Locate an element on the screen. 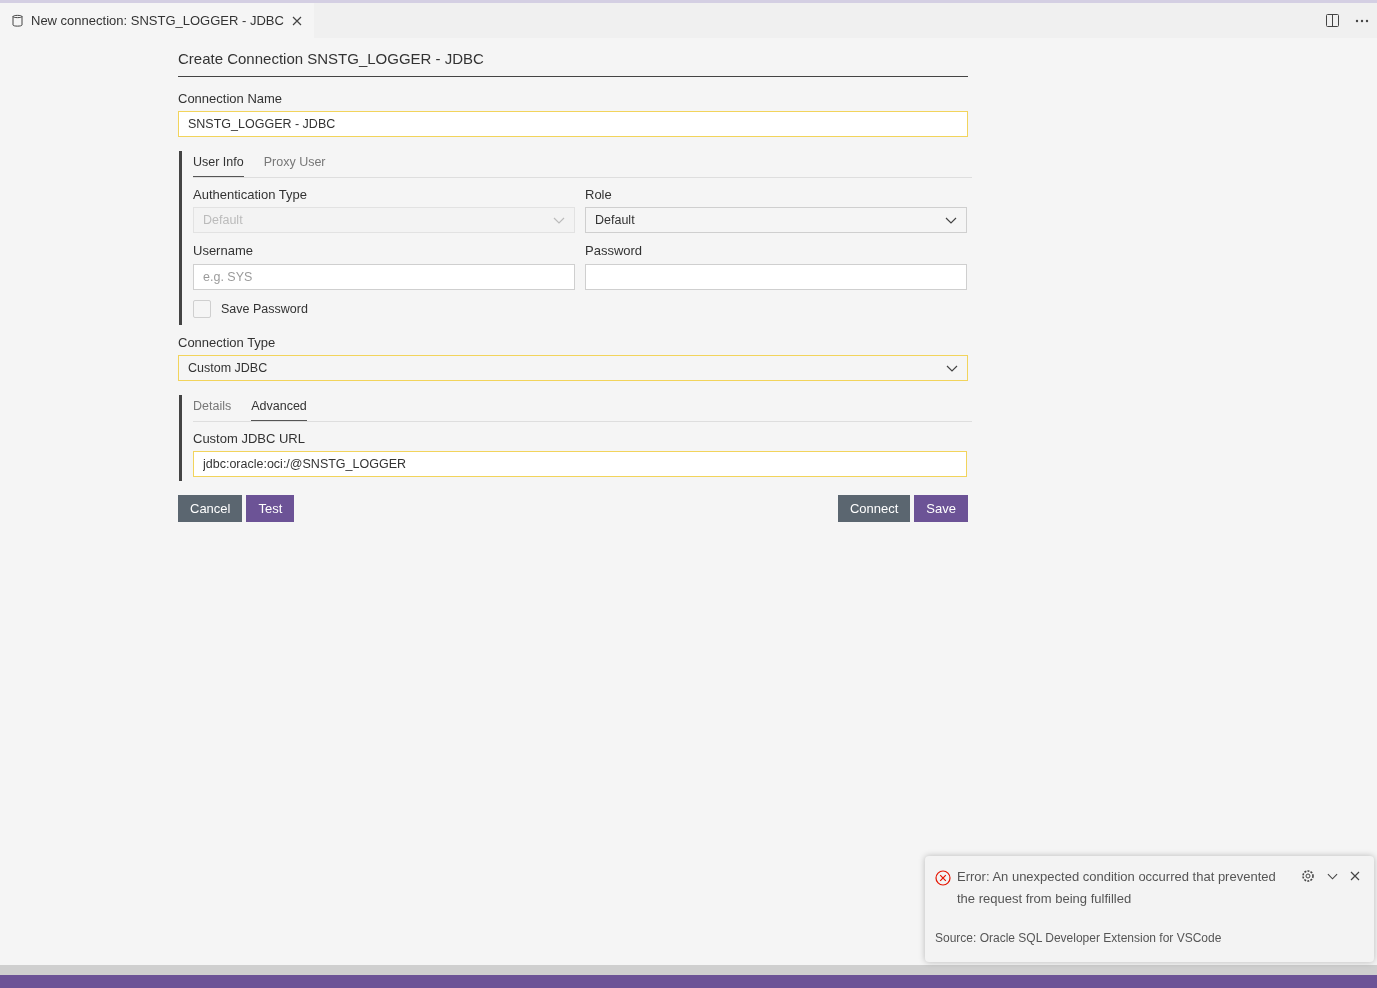 Image resolution: width=1377 pixels, height=988 pixels. text-field: SNSTG_LOGGER - JDBC is located at coordinates (573, 124).